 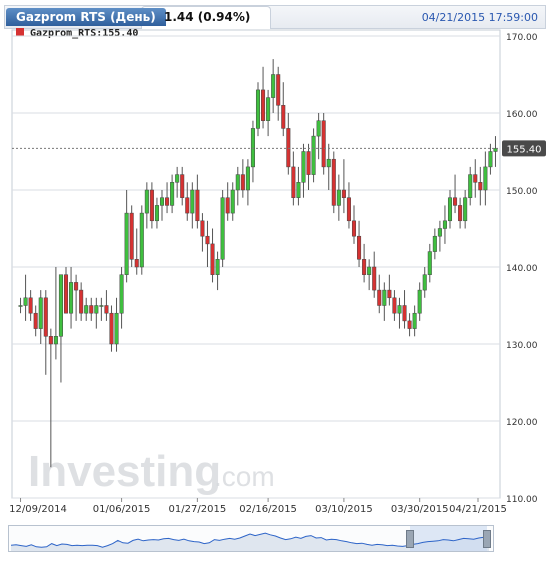 What do you see at coordinates (522, 192) in the screenshot?
I see `y-tick-label: 150.00` at bounding box center [522, 192].